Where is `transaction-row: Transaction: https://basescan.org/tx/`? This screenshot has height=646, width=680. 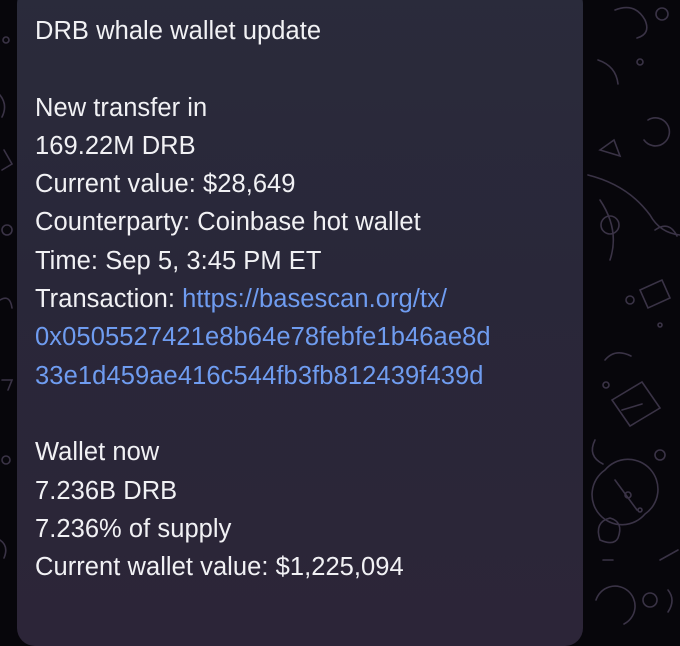
transaction-row: Transaction: https://basescan.org/tx/ is located at coordinates (309, 299).